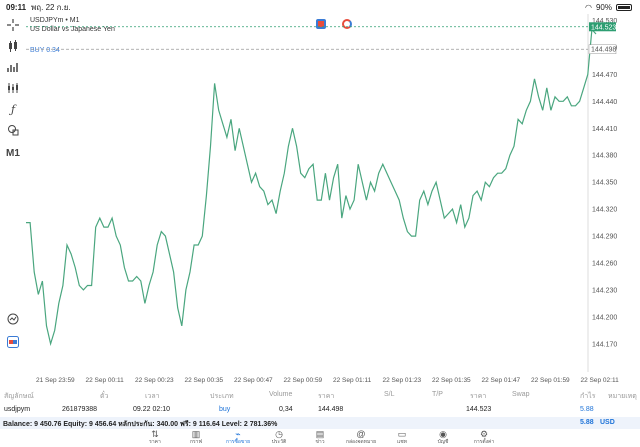 Image resolution: width=640 pixels, height=447 pixels. Describe the element at coordinates (13, 342) in the screenshot. I see `one-click-trading-icon` at that location.